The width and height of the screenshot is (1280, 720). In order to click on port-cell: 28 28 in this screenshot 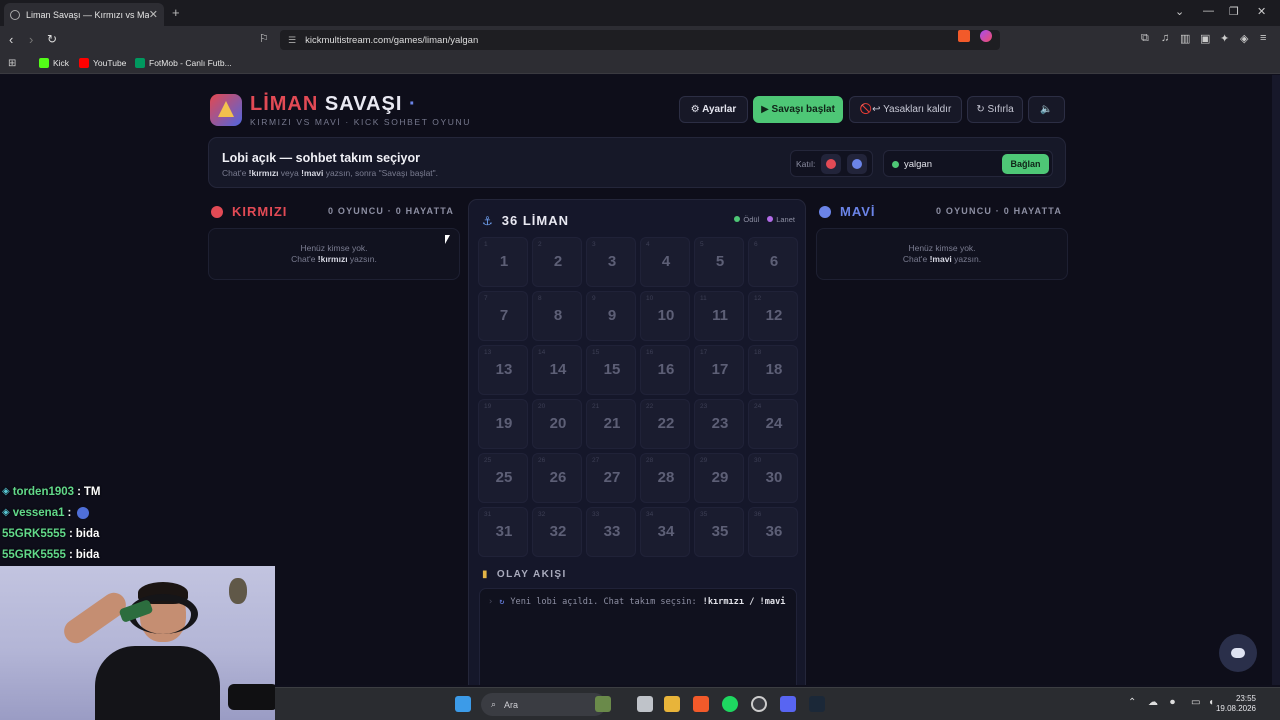, I will do `click(665, 478)`.